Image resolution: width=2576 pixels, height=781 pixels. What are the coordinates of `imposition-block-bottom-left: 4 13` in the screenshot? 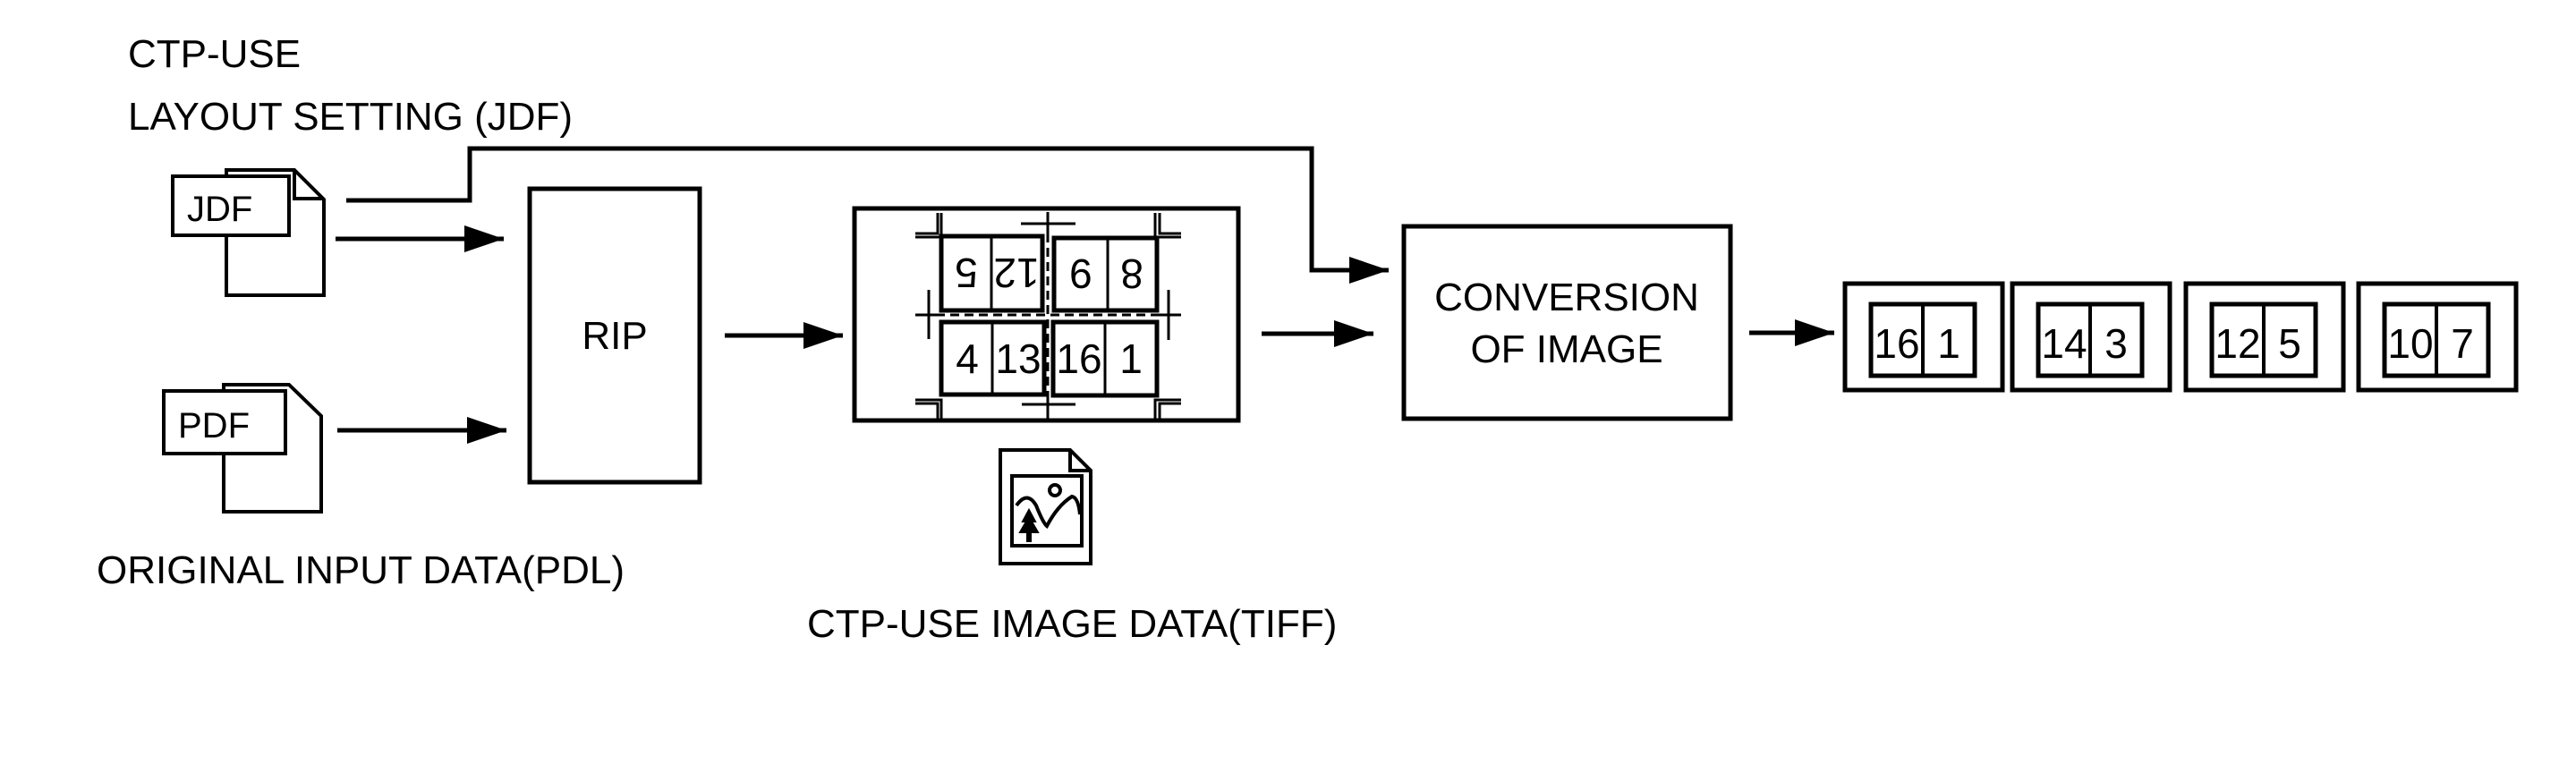 It's located at (993, 358).